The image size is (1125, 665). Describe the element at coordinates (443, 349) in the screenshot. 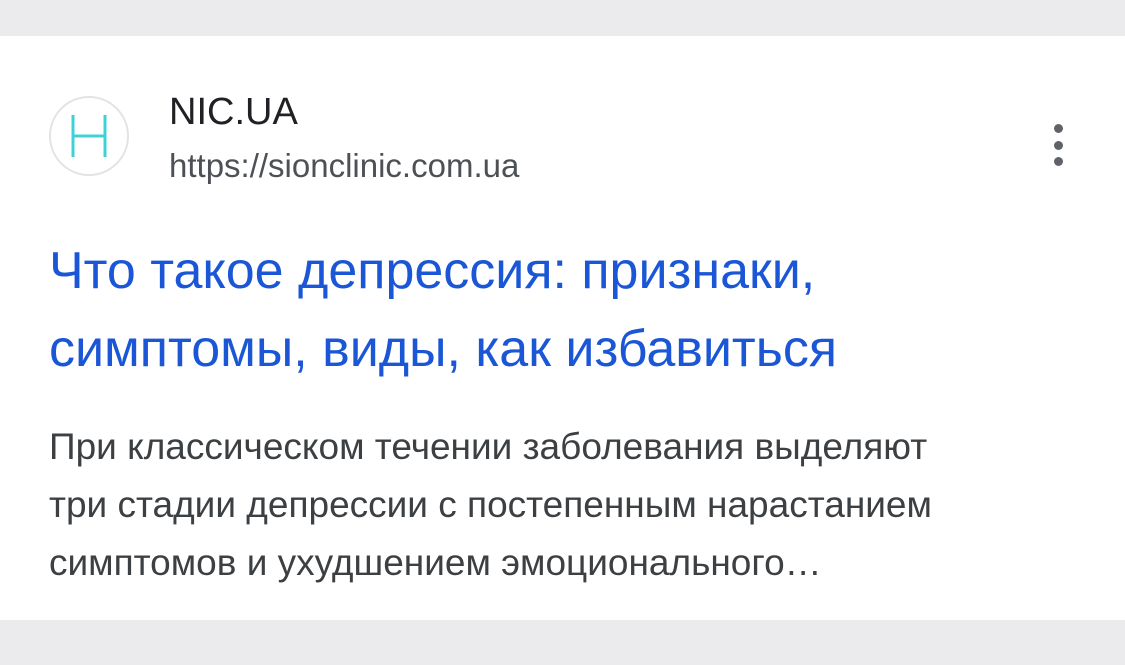

I see `result-title-line: симптомы, виды, как избавиться` at that location.